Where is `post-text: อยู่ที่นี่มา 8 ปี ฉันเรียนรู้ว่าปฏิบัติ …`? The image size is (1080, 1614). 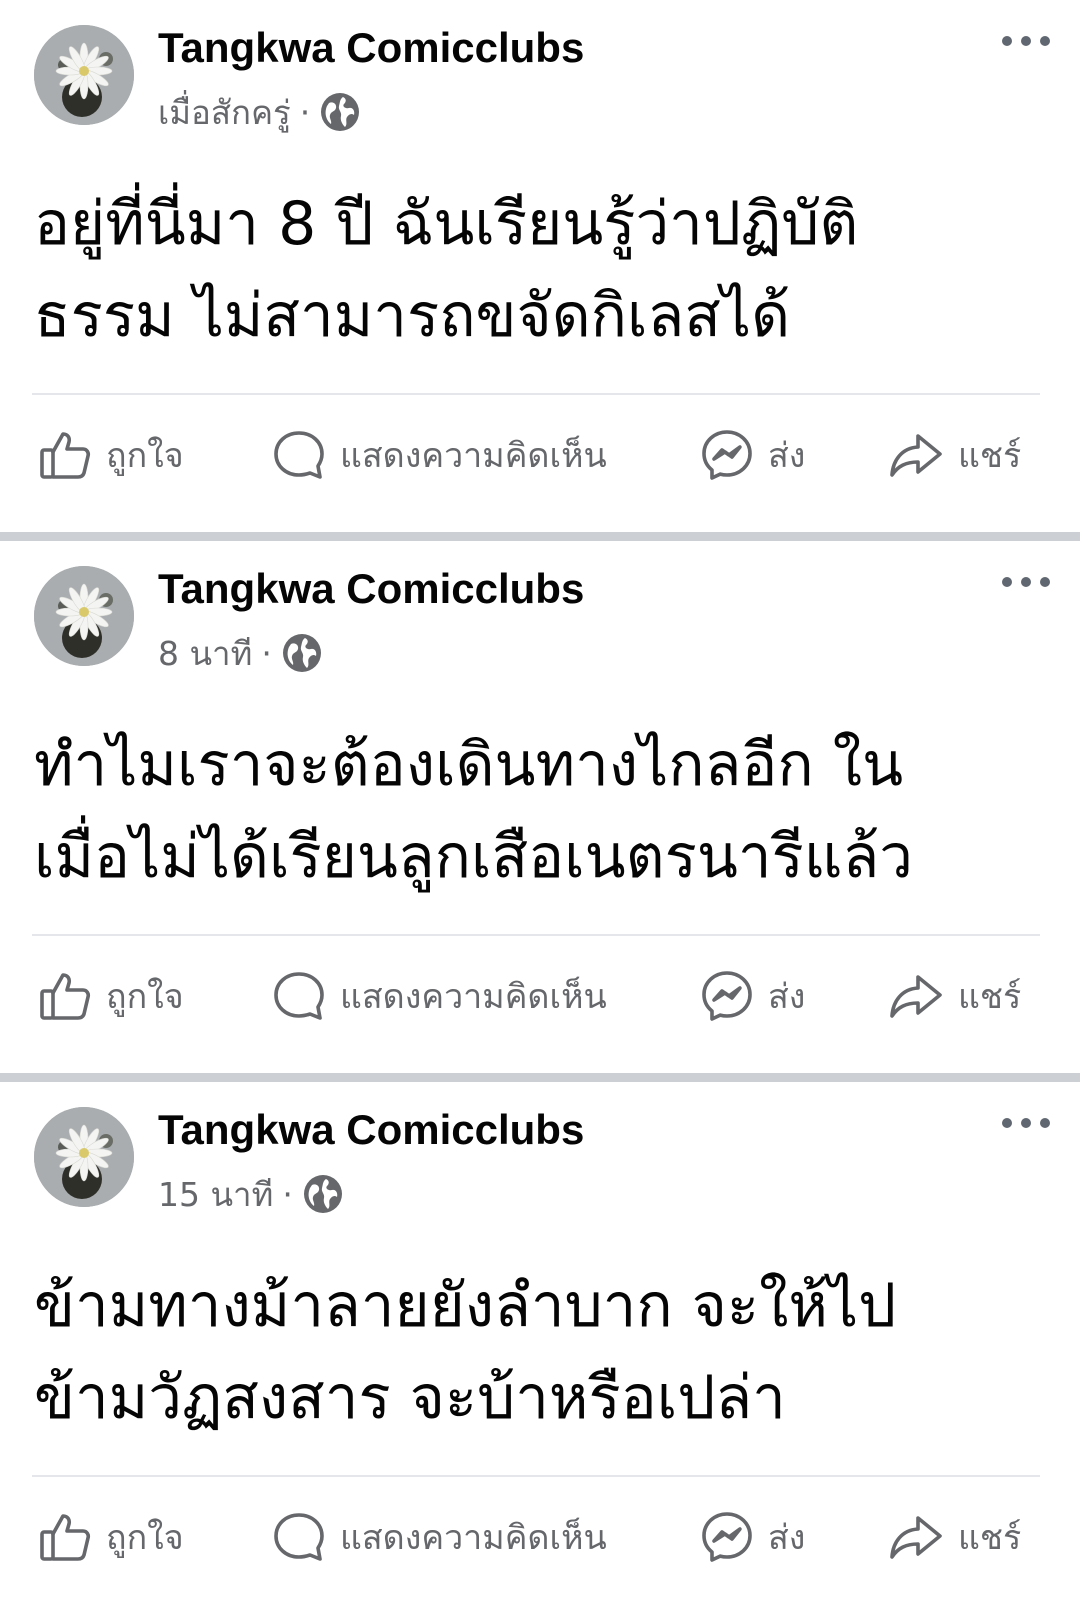 post-text: อยู่ที่นี่มา 8 ปี ฉันเรียนรู้ว่าปฏิบัติ … is located at coordinates (544, 270).